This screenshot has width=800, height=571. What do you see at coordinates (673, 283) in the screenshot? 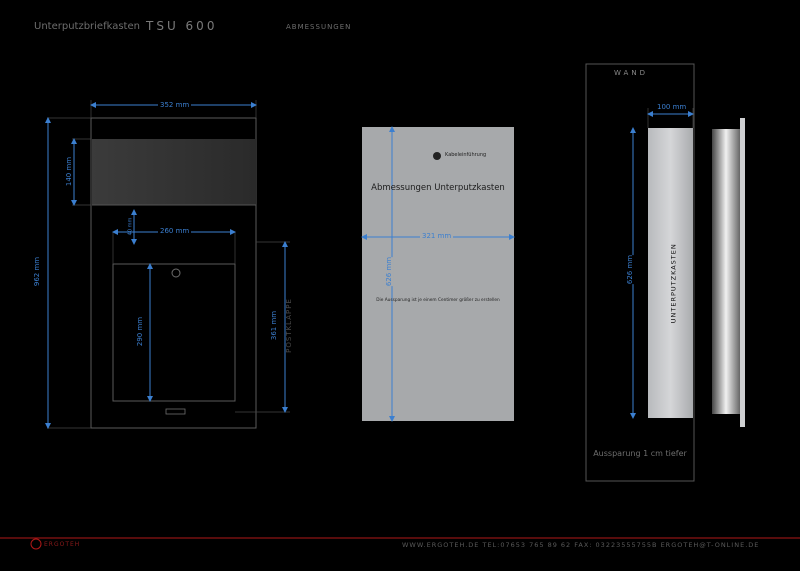
I see `box-label: UNTERPUTZKASTEN` at bounding box center [673, 283].